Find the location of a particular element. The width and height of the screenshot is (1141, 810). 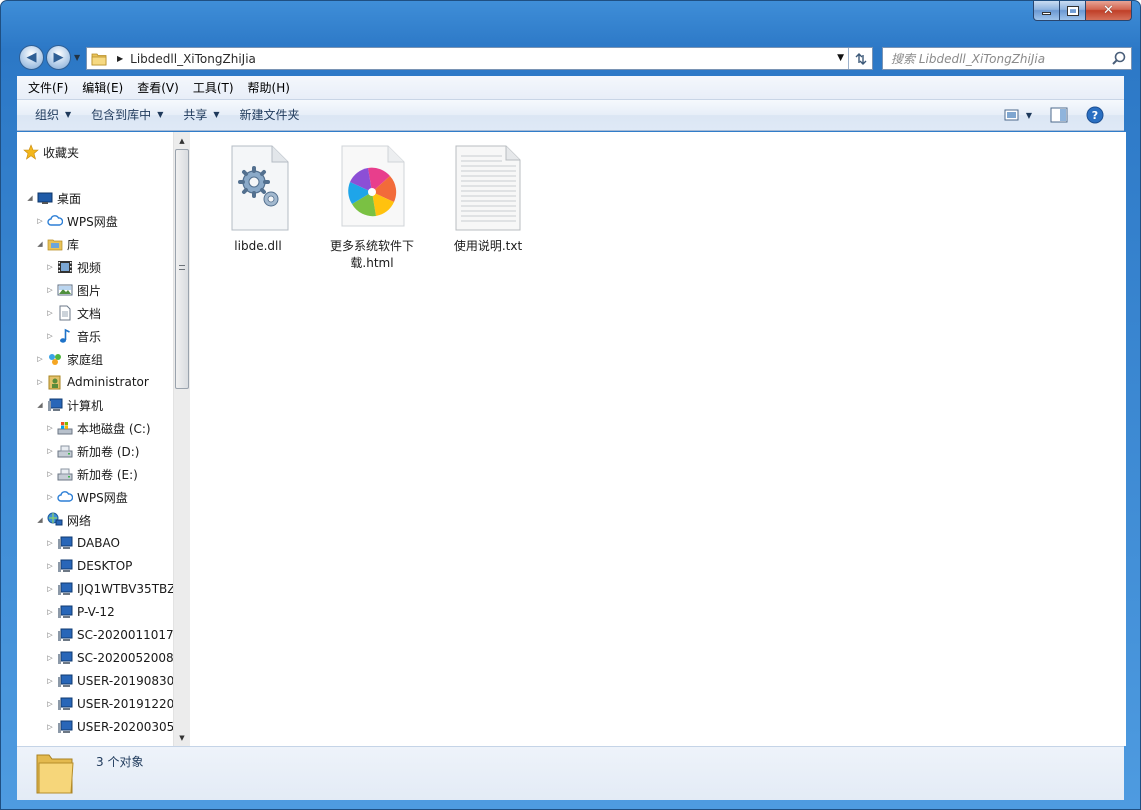

menu-view: 查看(V) is located at coordinates (158, 88).